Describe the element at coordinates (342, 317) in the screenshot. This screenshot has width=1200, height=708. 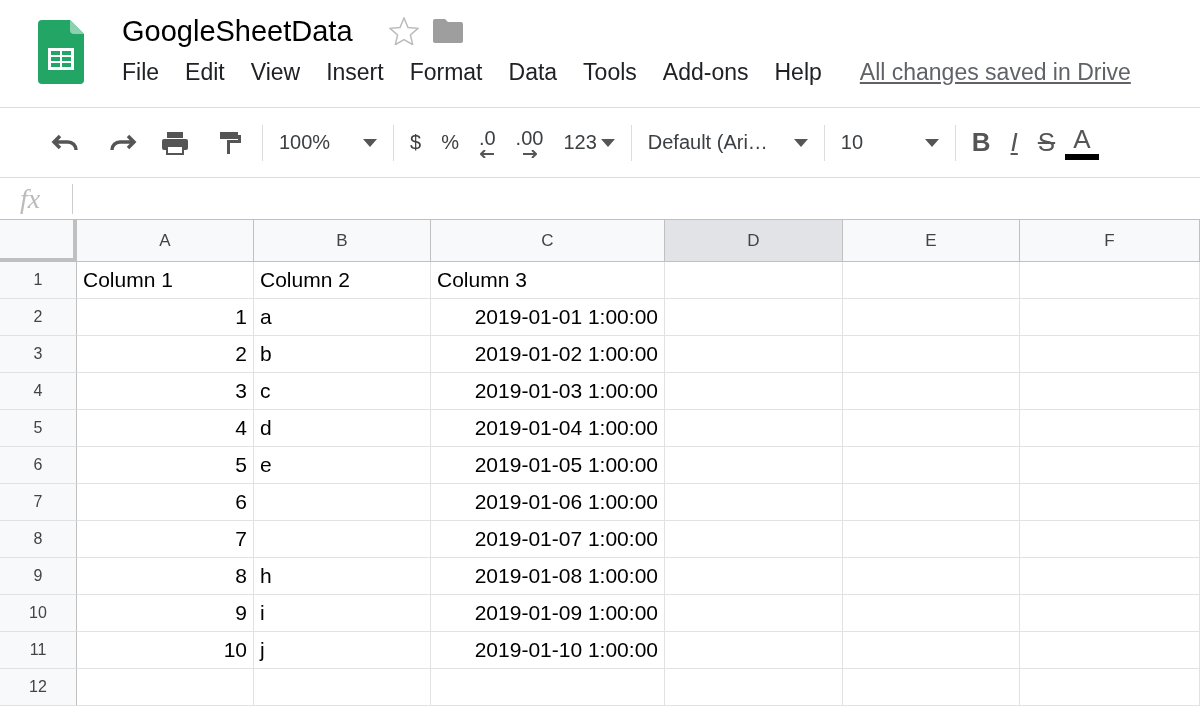
I see `table-cell: a` at that location.